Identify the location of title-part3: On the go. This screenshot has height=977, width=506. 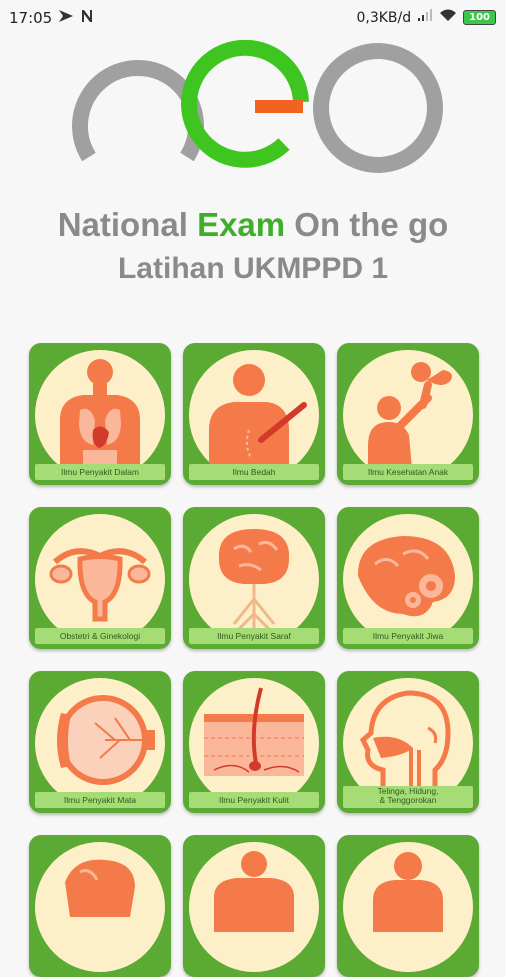
(367, 224).